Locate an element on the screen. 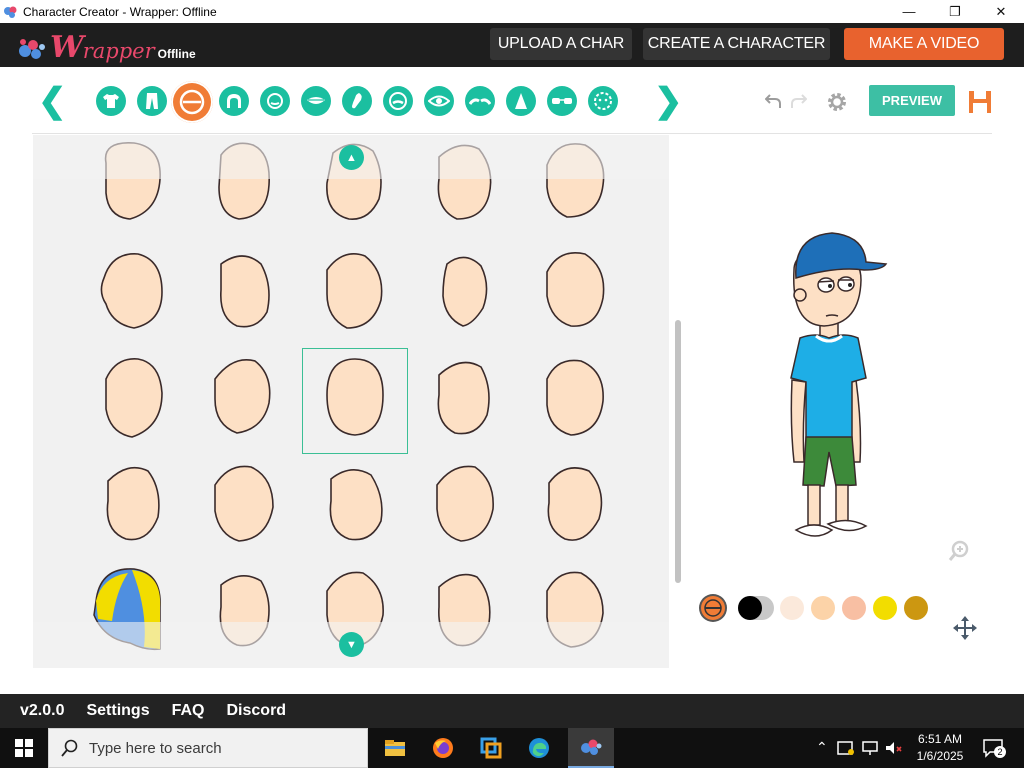 This screenshot has height=768, width=1024. prev-category-arrow-icon: ❮ is located at coordinates (52, 101).